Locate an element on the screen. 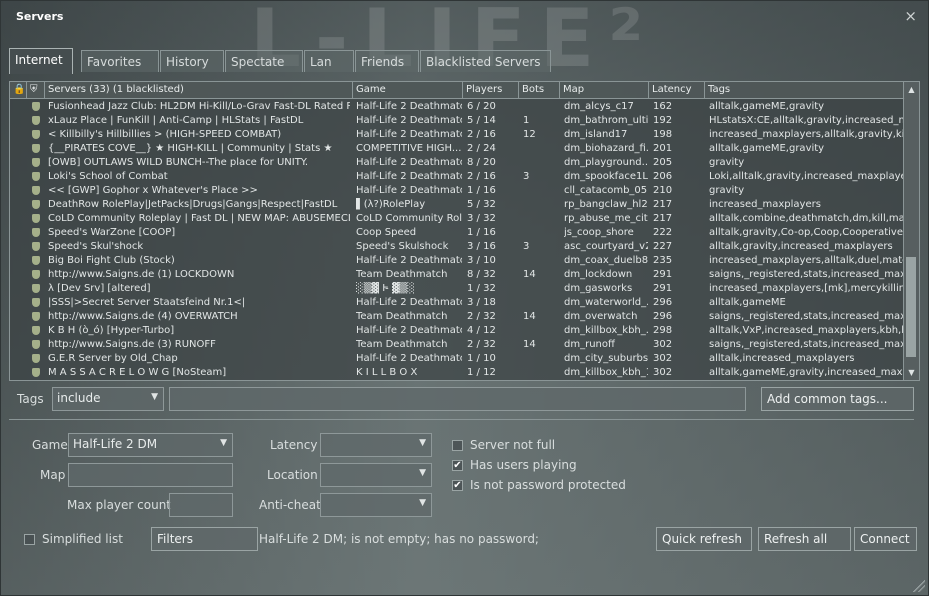  server-list-scrollbar: ▲ ▼ is located at coordinates (911, 231).